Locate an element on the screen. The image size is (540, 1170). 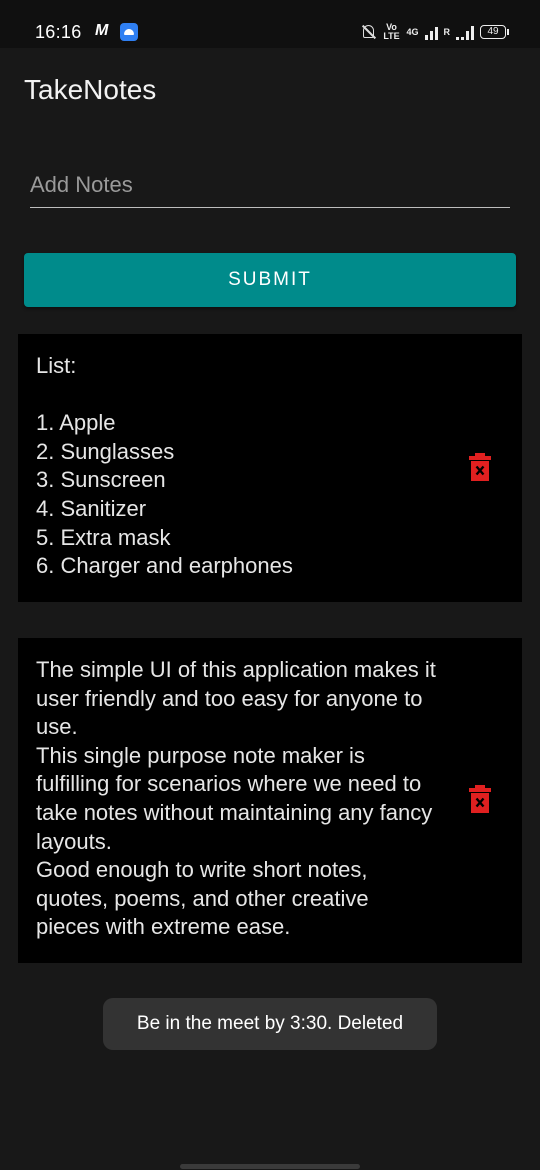
network-type-label: 4G is located at coordinates (412, 31).